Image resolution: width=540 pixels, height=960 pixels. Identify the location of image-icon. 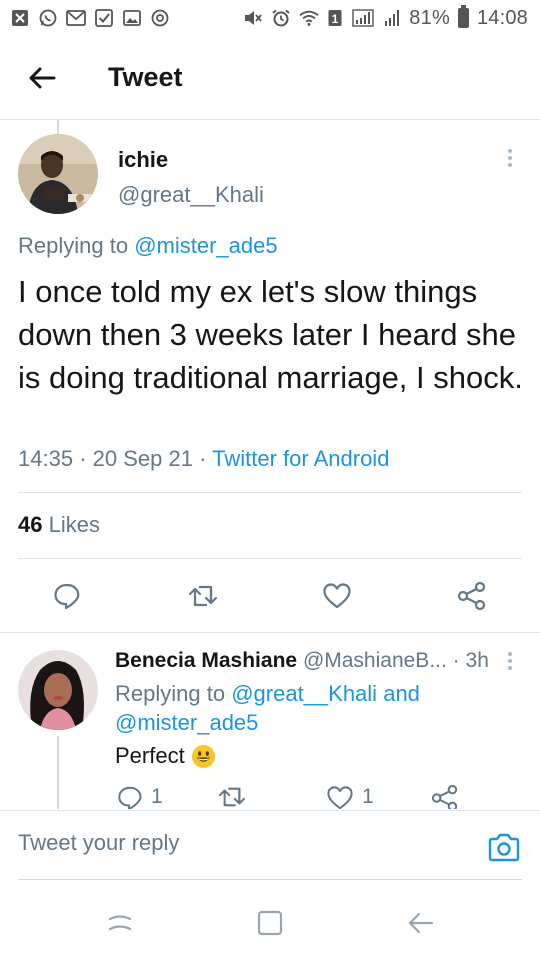
(132, 18).